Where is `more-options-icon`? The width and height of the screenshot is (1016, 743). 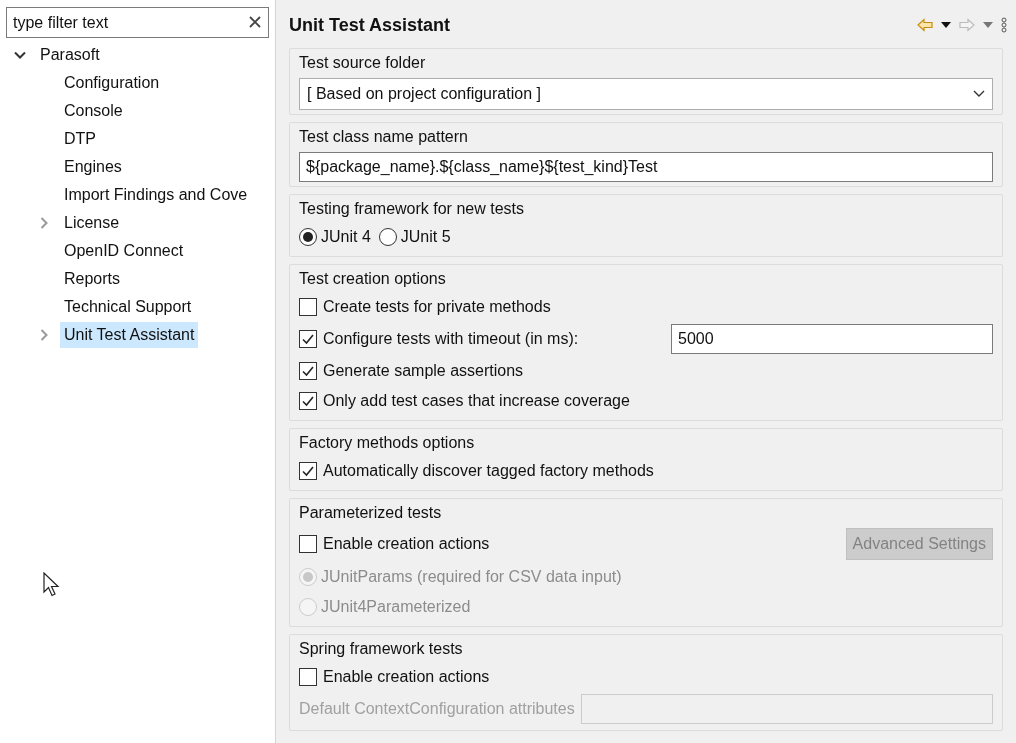
more-options-icon is located at coordinates (1004, 25).